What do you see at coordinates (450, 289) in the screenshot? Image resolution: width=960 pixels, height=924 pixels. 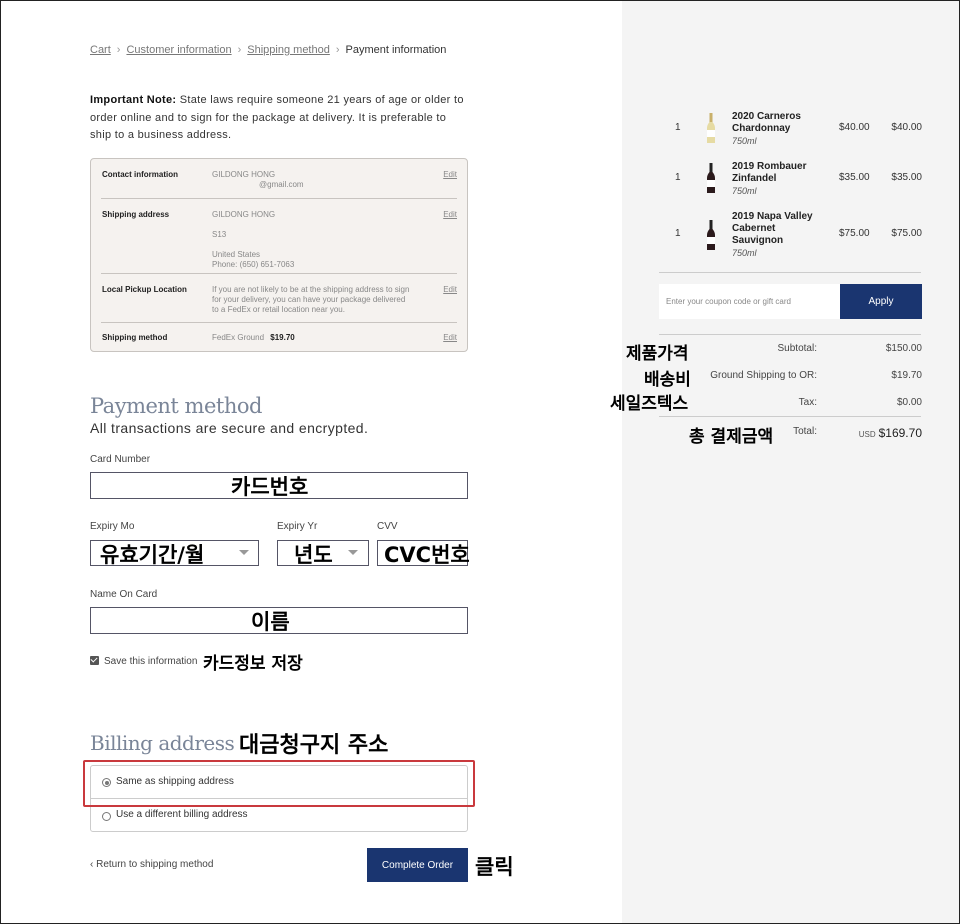 I see `edit-pickup-link: Edit` at bounding box center [450, 289].